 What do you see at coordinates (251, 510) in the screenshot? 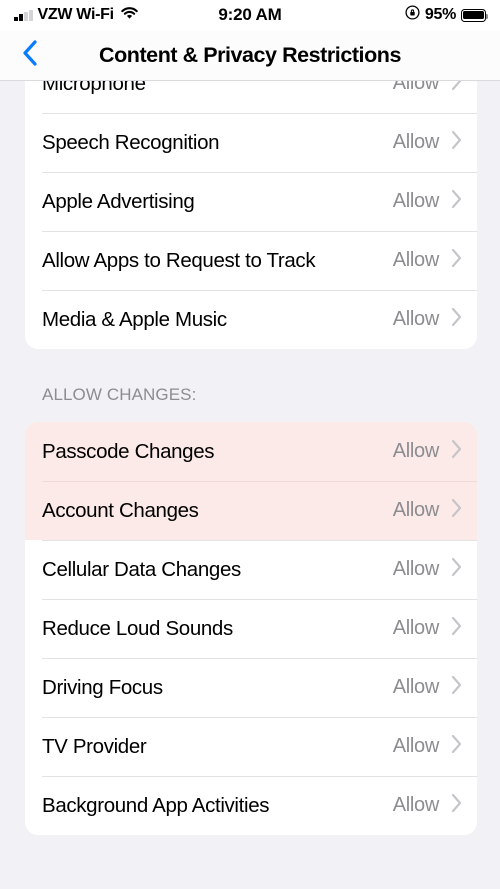
I see `settings-row: Account Changes Allow` at bounding box center [251, 510].